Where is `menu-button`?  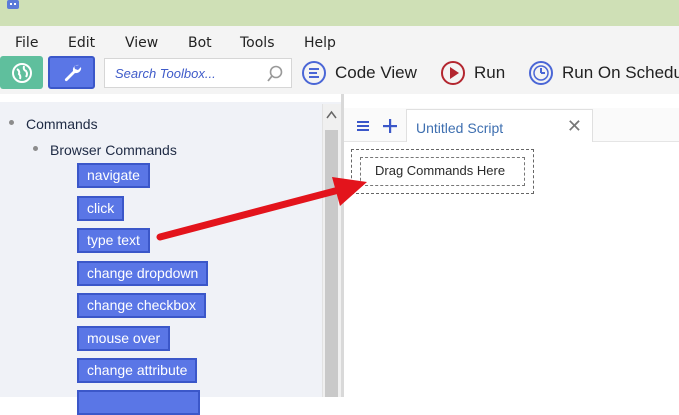 menu-button is located at coordinates (363, 126).